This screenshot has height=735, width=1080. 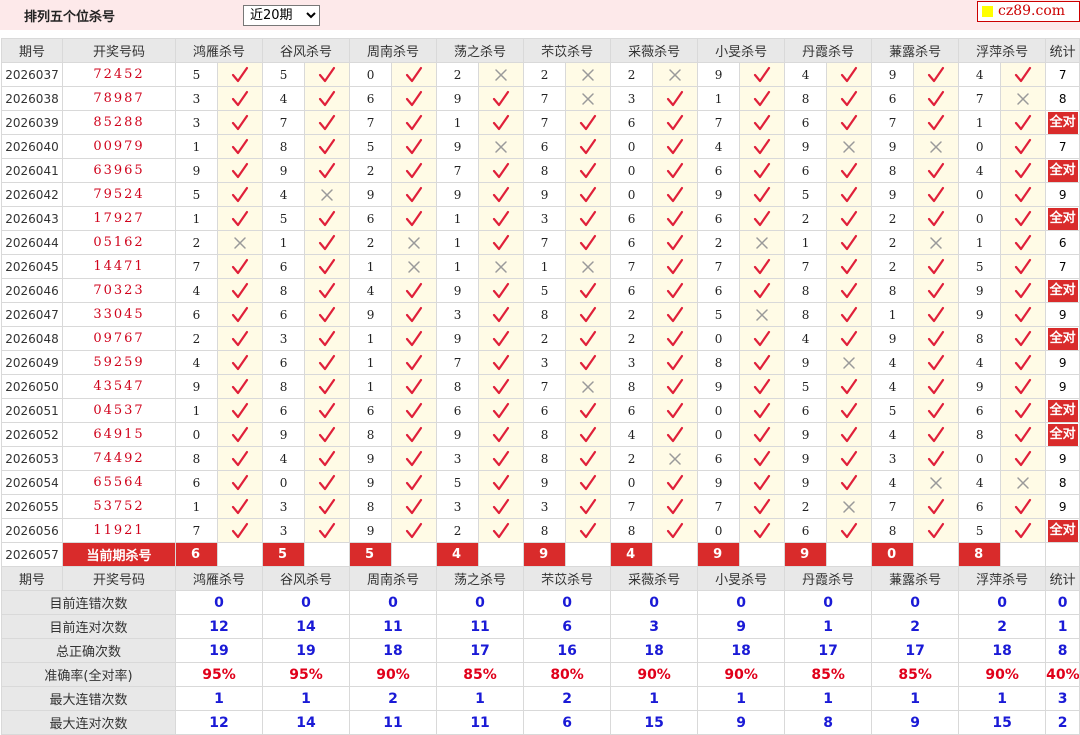 What do you see at coordinates (540, 194) in the screenshot?
I see `table-row: 2026042 79524 5 4 9 9 9 0 9 5 9 0 9` at bounding box center [540, 194].